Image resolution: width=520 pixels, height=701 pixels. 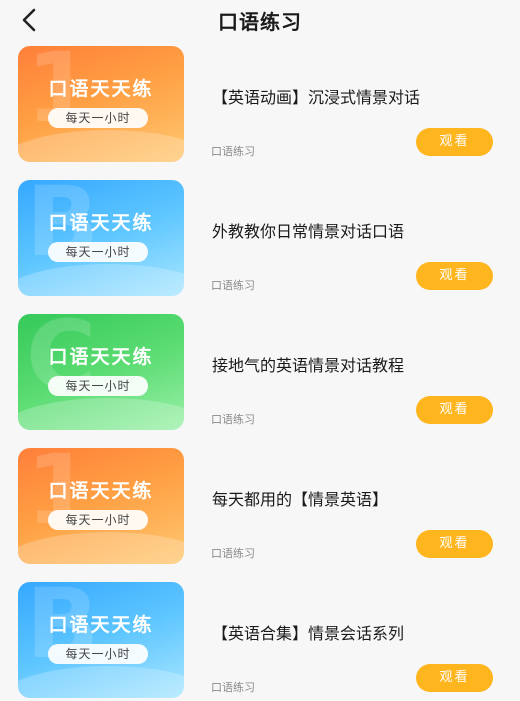 I want to click on thumbnail: C 口语天天练 每天一小时, so click(x=101, y=372).